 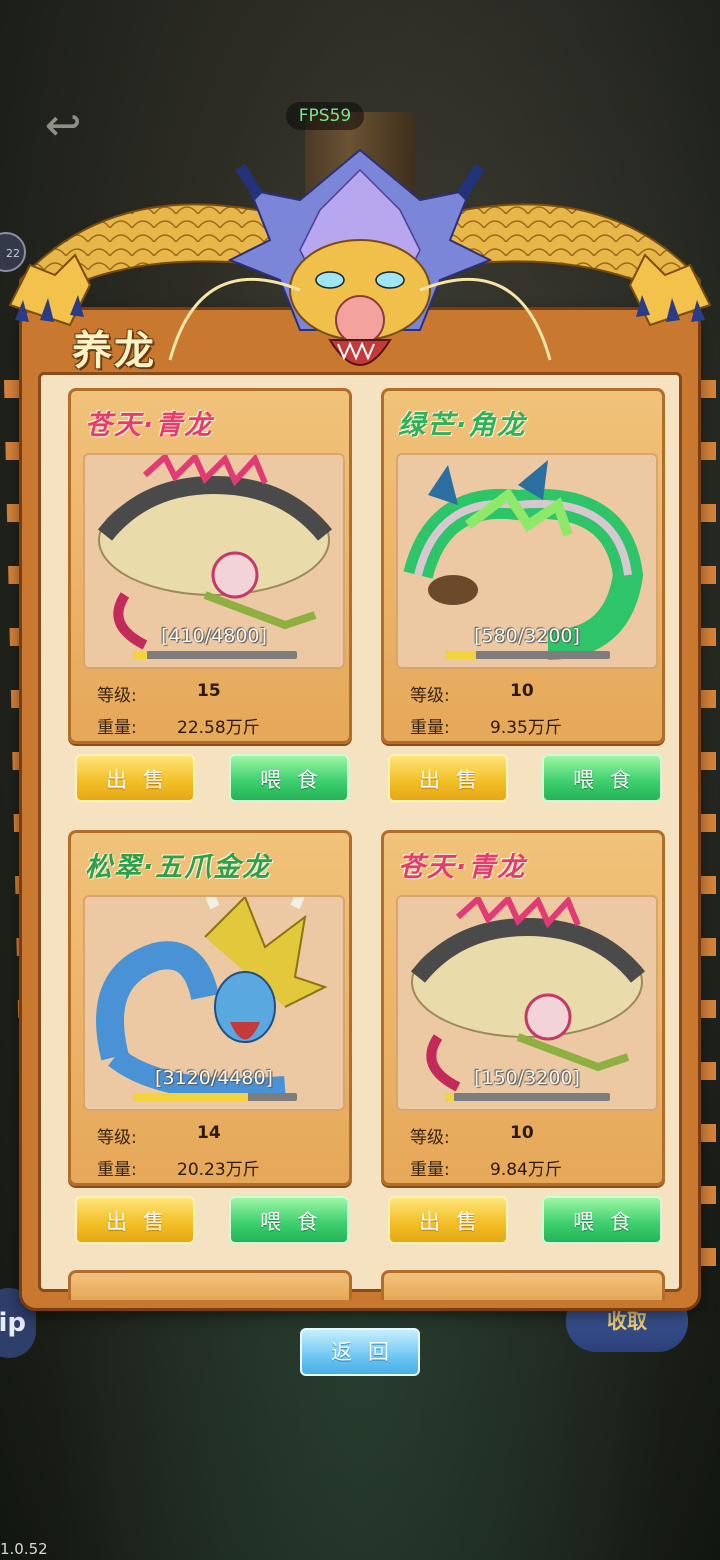 What do you see at coordinates (526, 1170) in the screenshot?
I see `weight-value: 9.84万斤` at bounding box center [526, 1170].